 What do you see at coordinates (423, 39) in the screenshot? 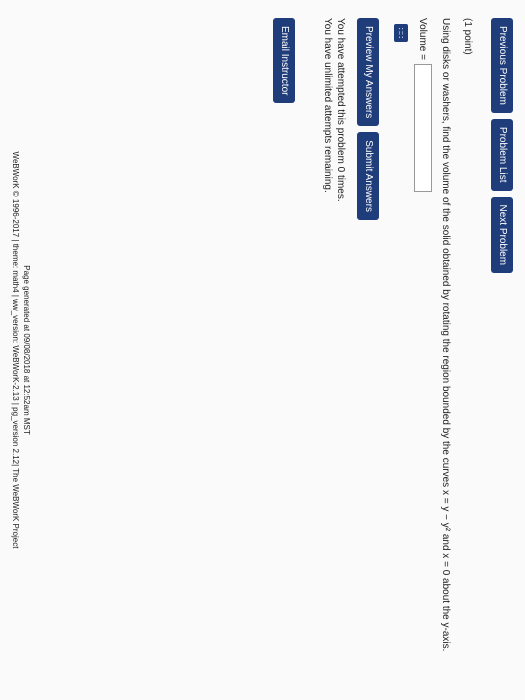
I see `volume-label: Volume =` at bounding box center [423, 39].